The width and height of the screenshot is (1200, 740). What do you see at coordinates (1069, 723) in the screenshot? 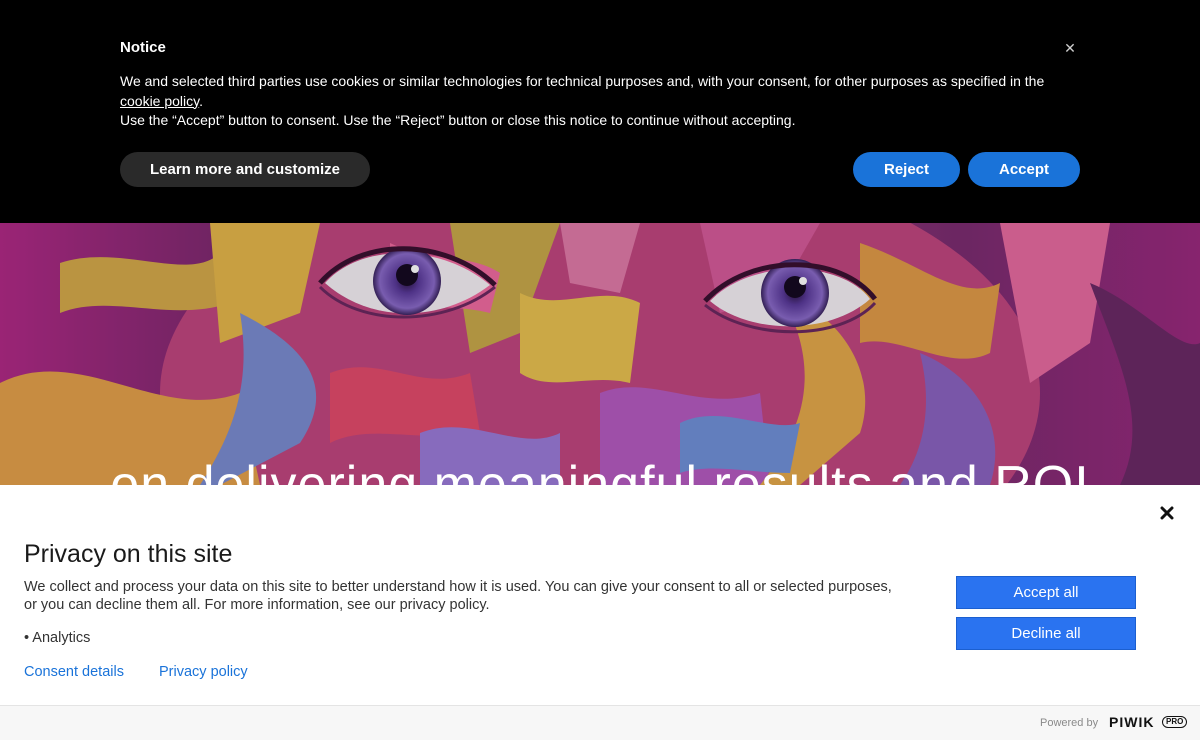
I see `powered-by-text: Powered by` at bounding box center [1069, 723].